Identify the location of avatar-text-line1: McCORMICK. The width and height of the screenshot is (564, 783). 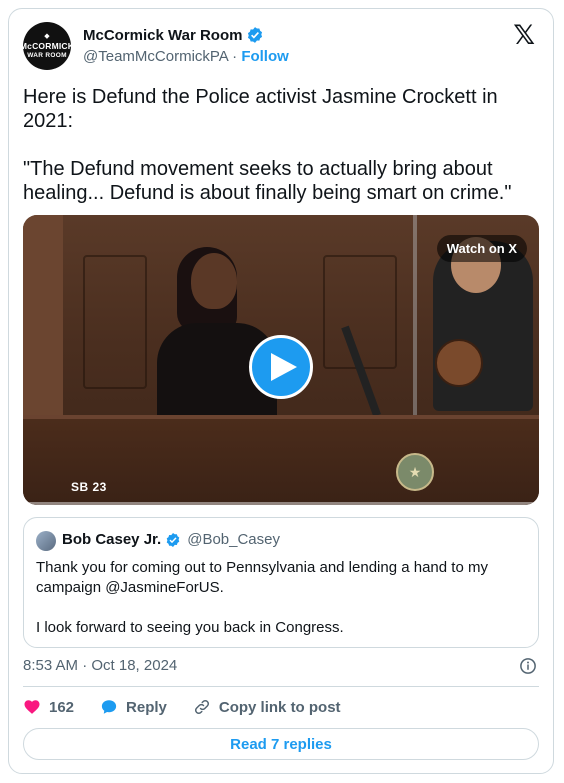
(47, 46).